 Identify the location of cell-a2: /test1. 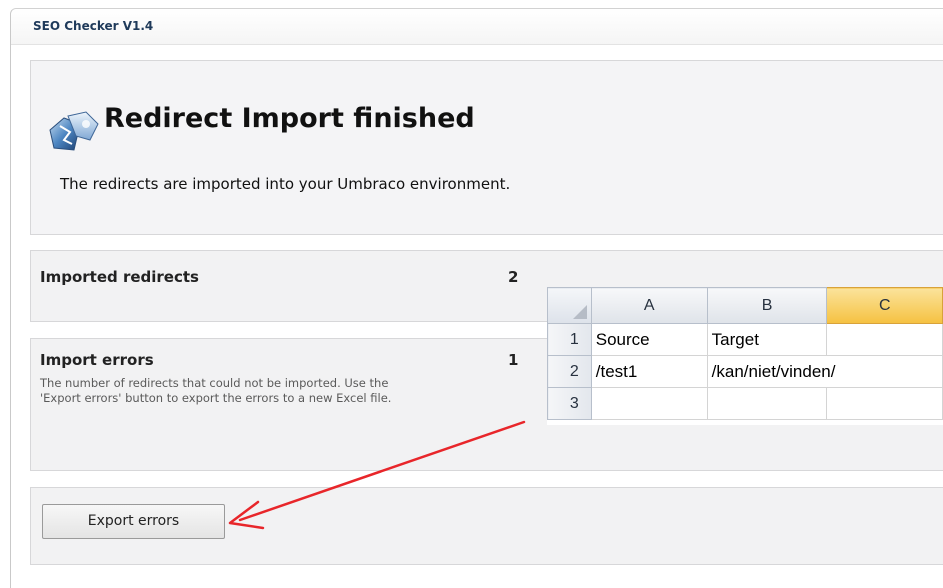
(649, 371).